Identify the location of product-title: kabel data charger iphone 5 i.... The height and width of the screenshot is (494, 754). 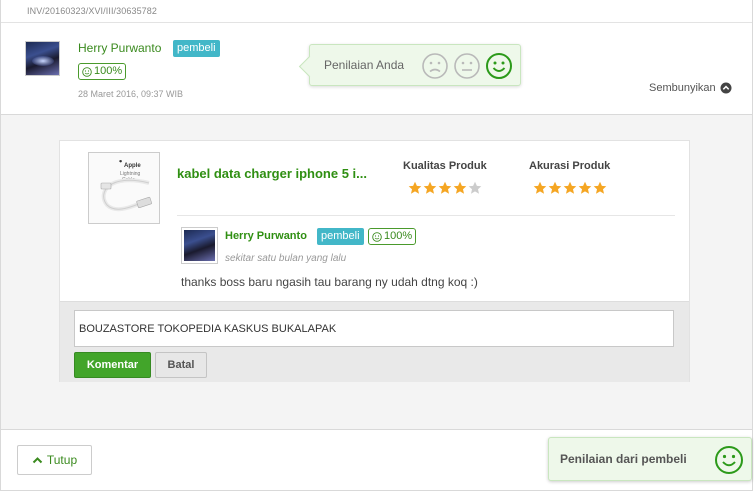
(279, 173).